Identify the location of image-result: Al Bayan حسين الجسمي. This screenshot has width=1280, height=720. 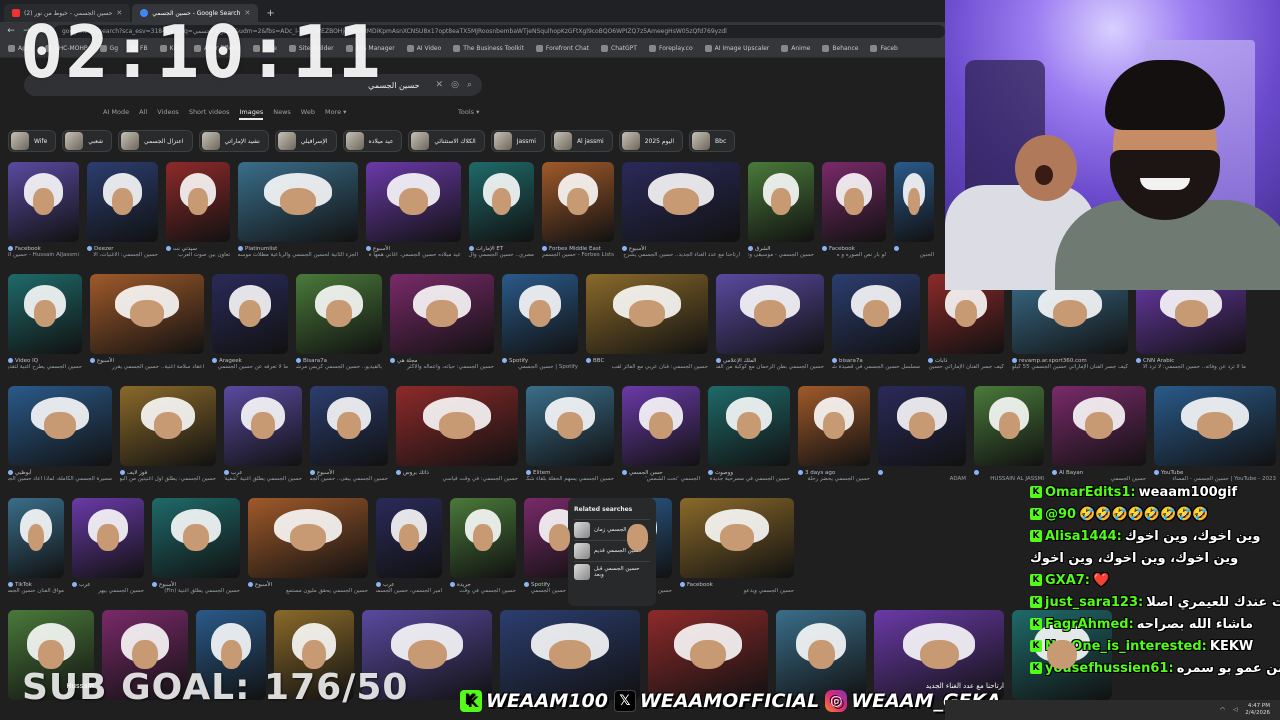
(1099, 435).